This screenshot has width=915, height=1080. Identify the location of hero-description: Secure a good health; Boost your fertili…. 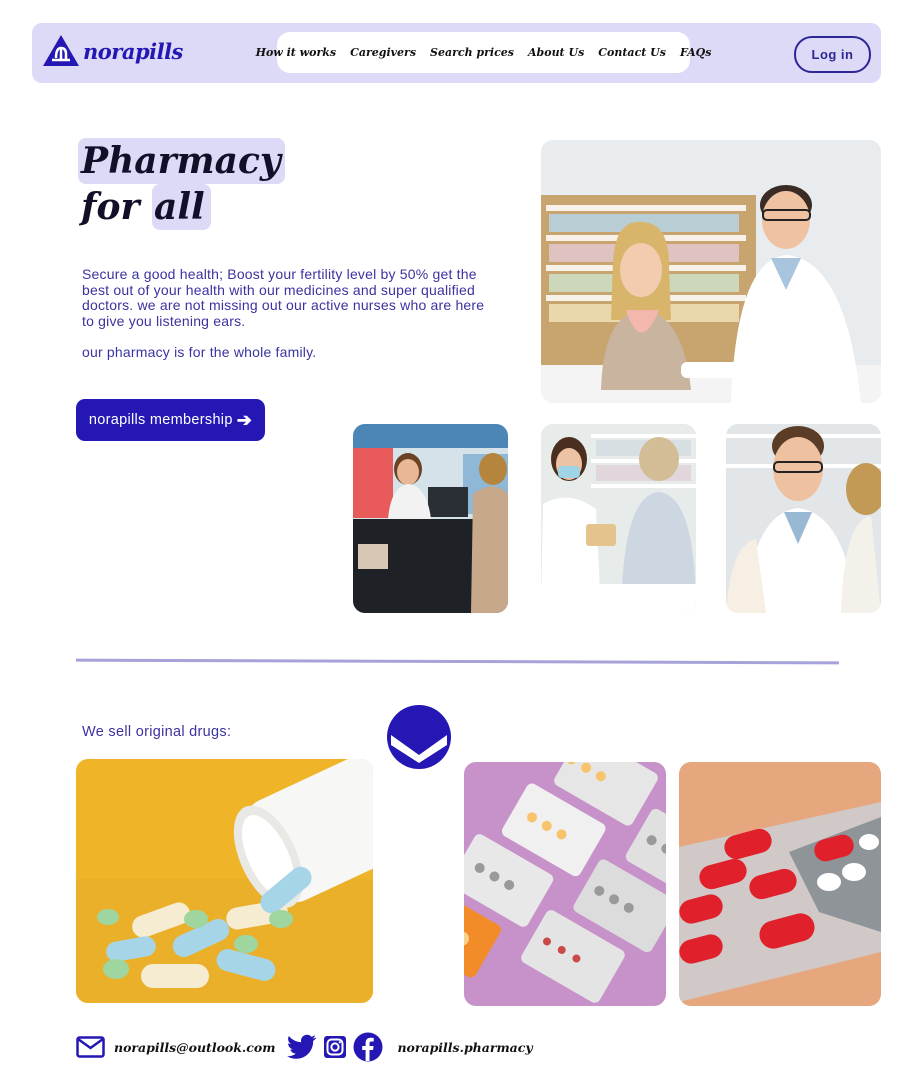
(283, 297).